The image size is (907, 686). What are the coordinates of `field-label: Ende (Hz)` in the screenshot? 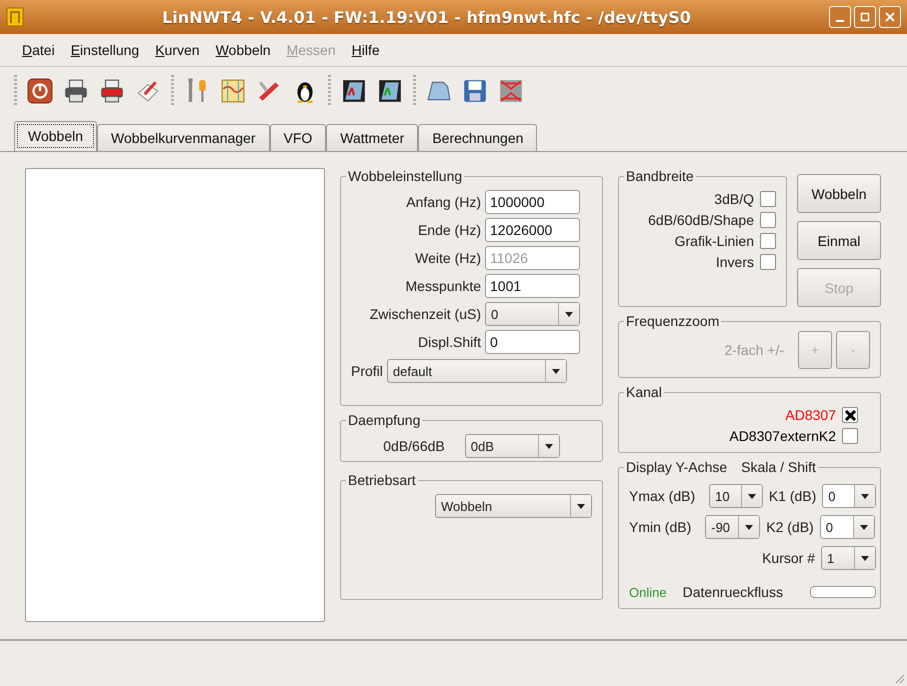 It's located at (449, 230).